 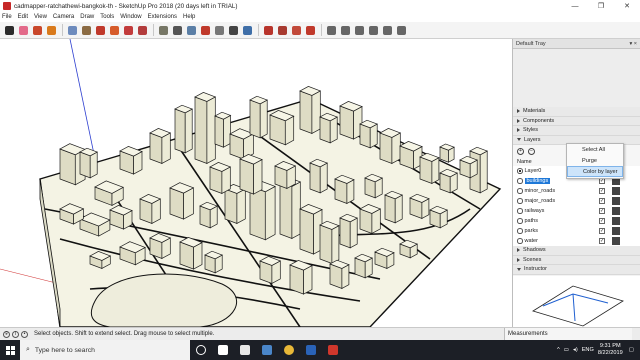 I want to click on move-tool-button, so click(x=100, y=30).